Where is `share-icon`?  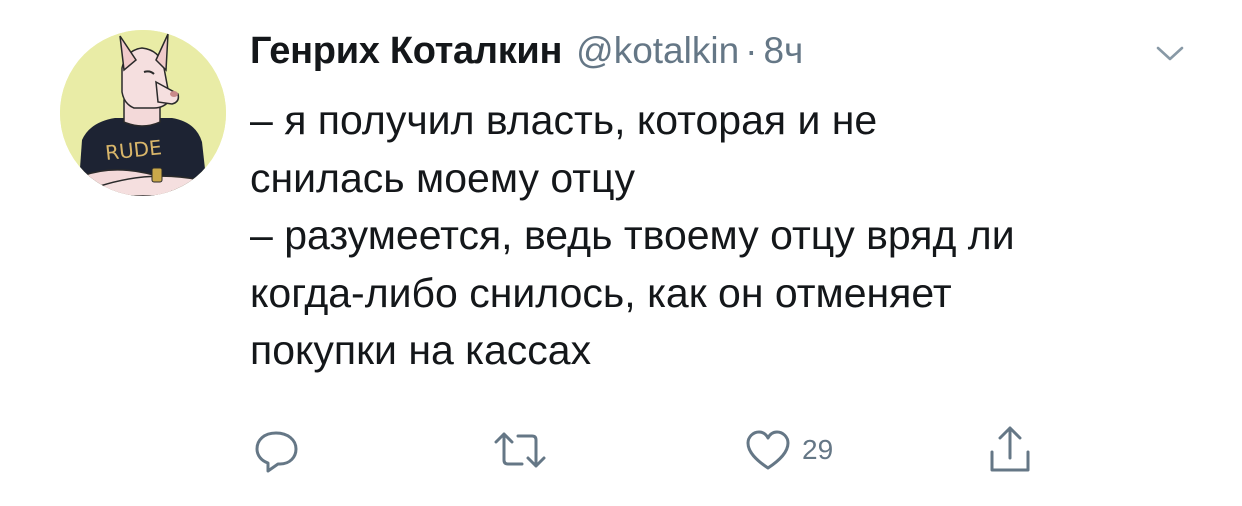
share-icon is located at coordinates (1010, 449).